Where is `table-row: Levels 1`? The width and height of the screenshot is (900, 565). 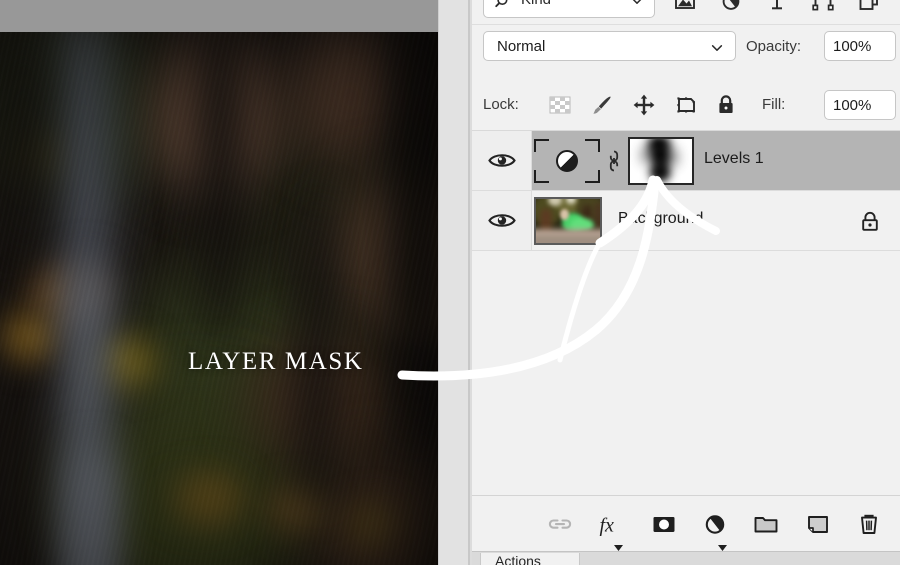 table-row: Levels 1 is located at coordinates (686, 161).